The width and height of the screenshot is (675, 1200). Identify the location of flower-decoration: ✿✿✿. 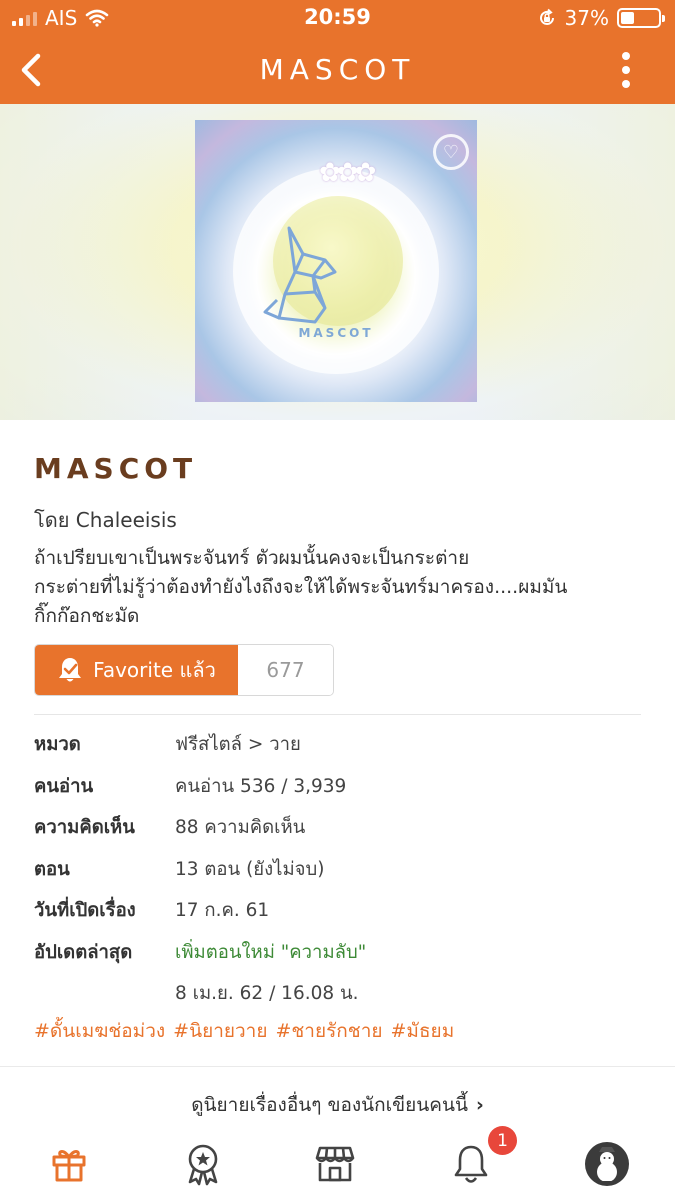
(347, 173).